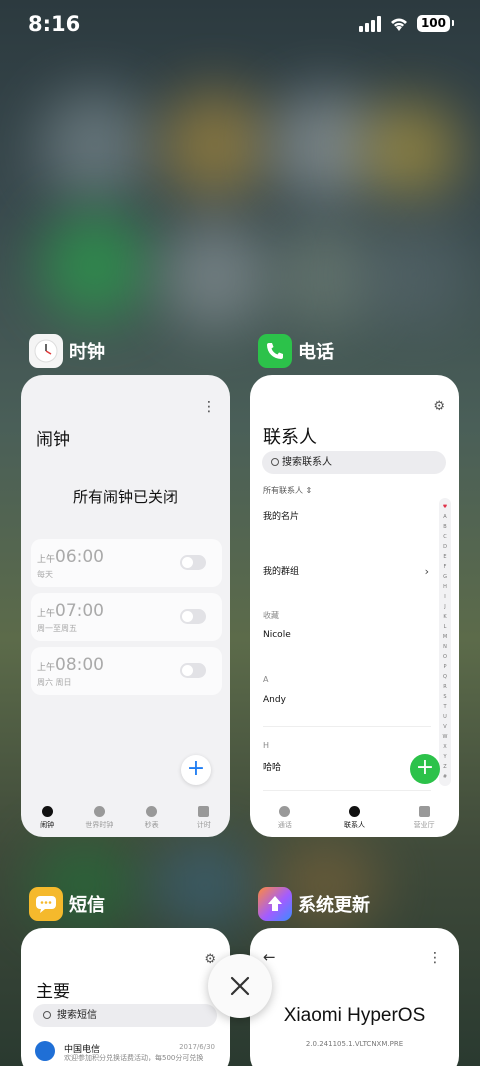 Image resolution: width=480 pixels, height=1066 pixels. What do you see at coordinates (45, 1051) in the screenshot?
I see `sender-avatar` at bounding box center [45, 1051].